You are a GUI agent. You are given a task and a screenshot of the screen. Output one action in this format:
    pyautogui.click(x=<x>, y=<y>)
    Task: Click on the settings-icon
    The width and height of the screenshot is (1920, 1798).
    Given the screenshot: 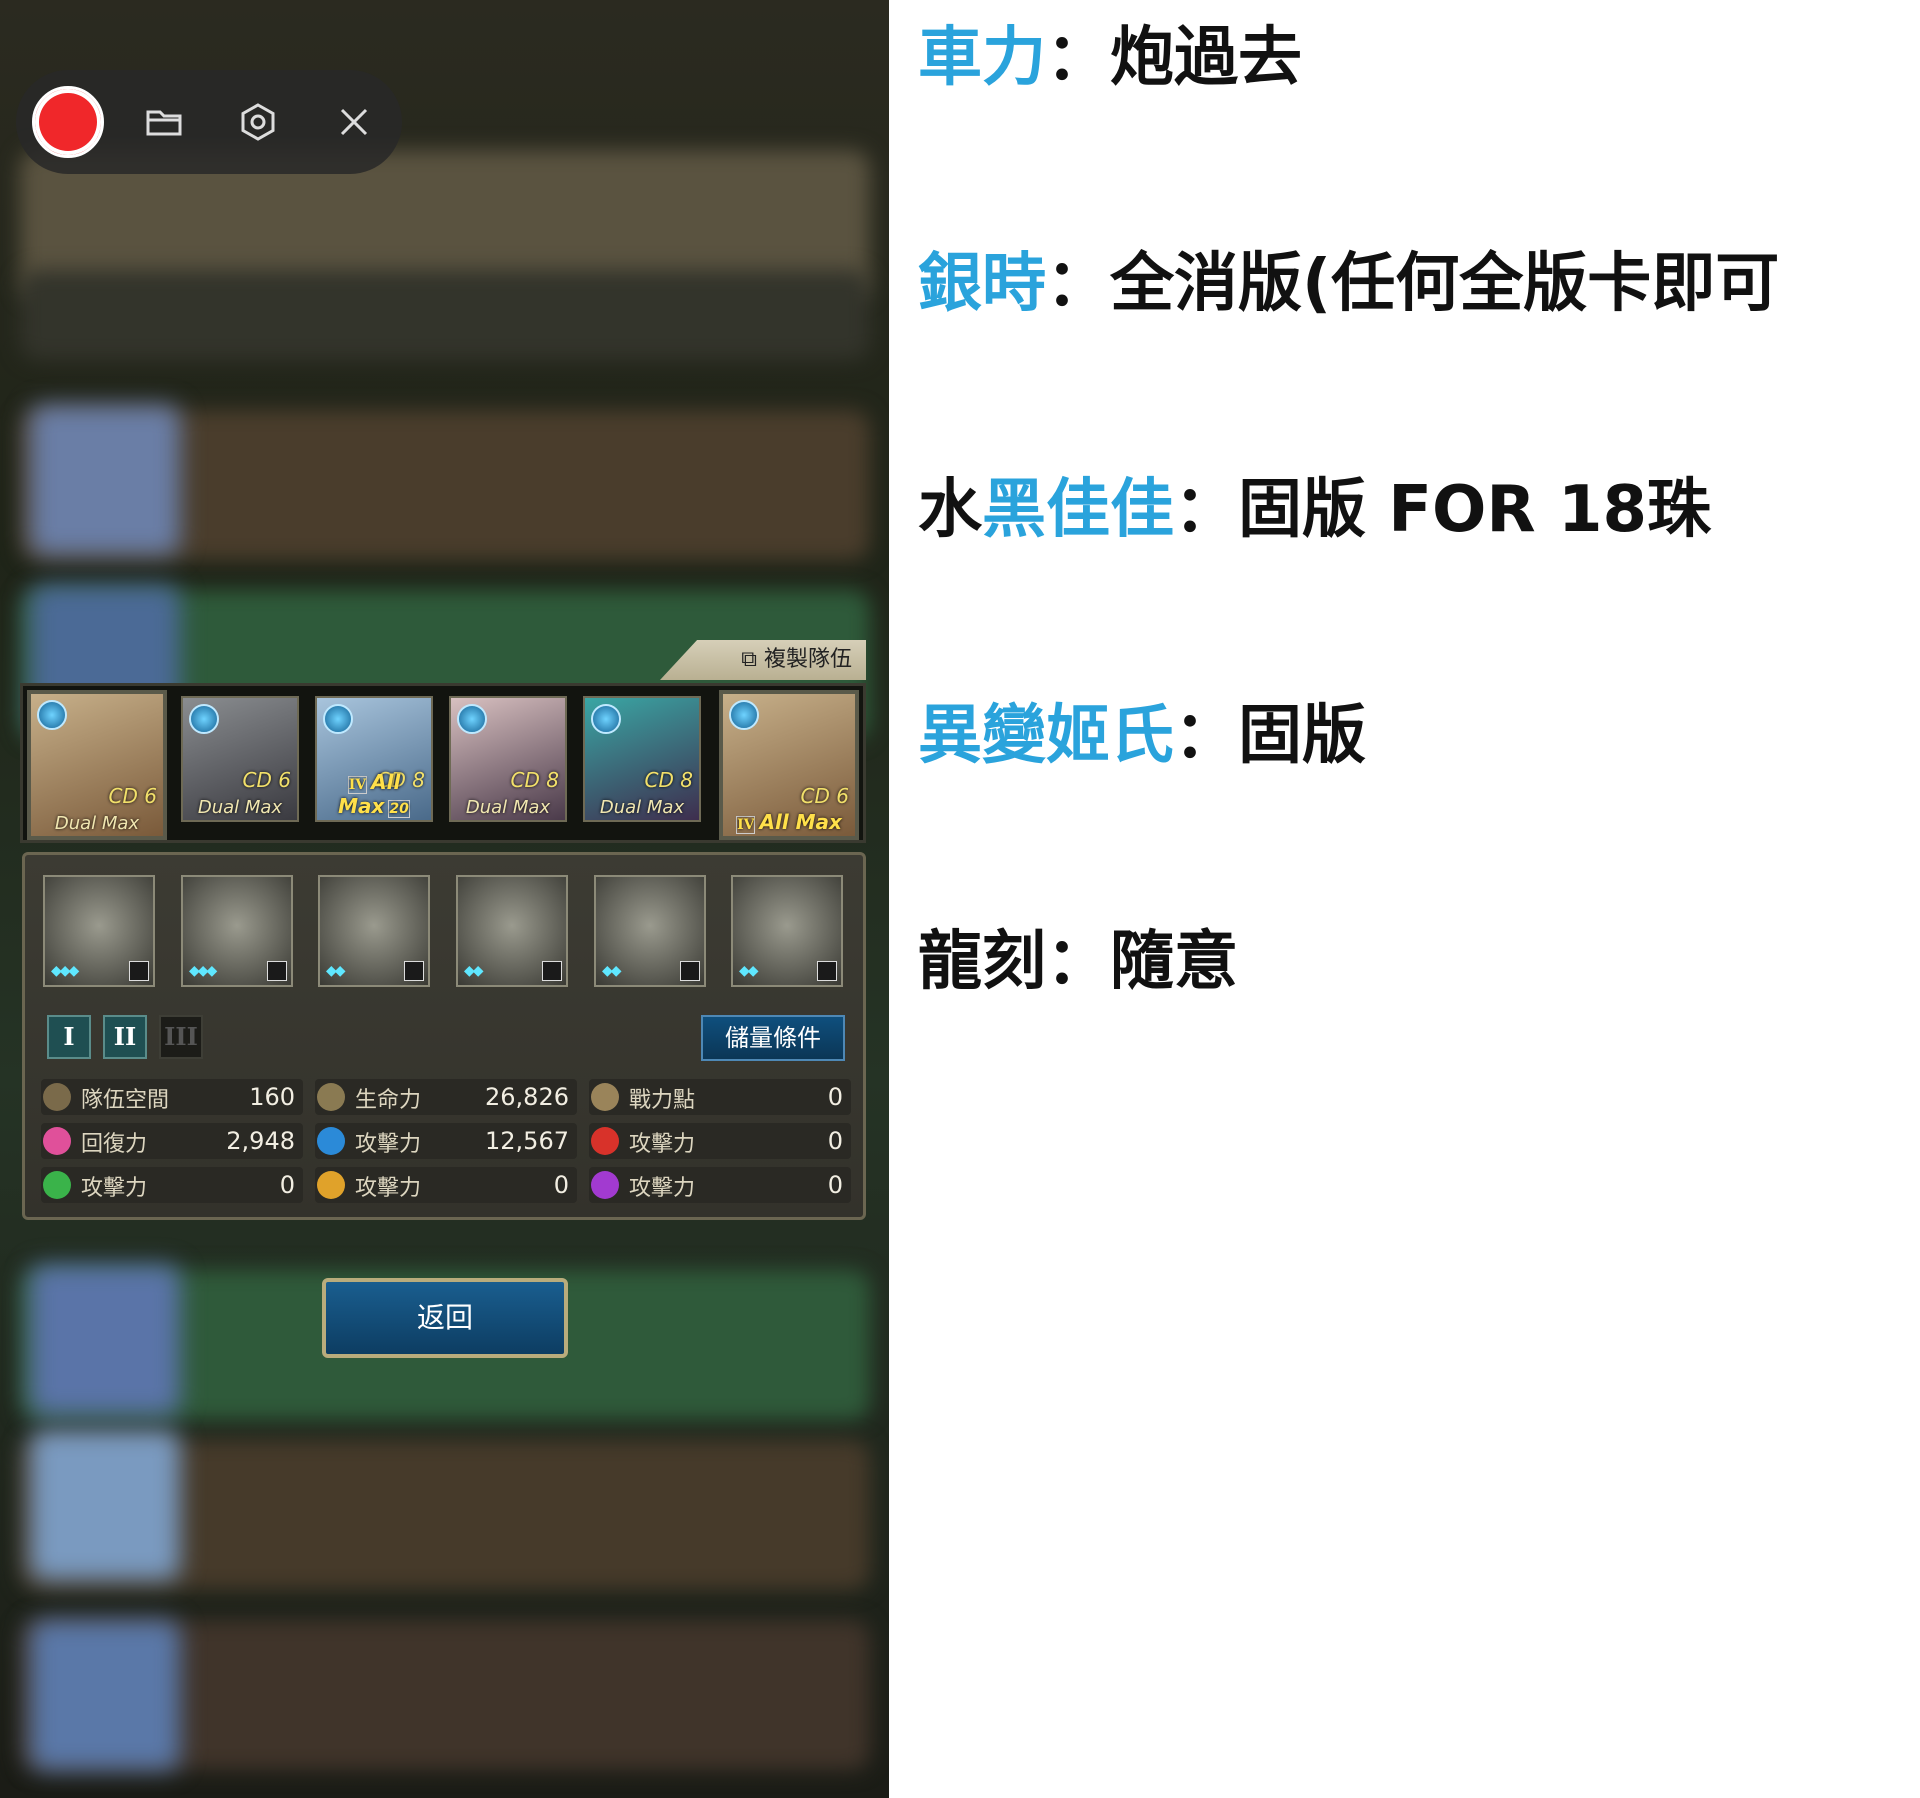 What is the action you would take?
    pyautogui.click(x=258, y=122)
    